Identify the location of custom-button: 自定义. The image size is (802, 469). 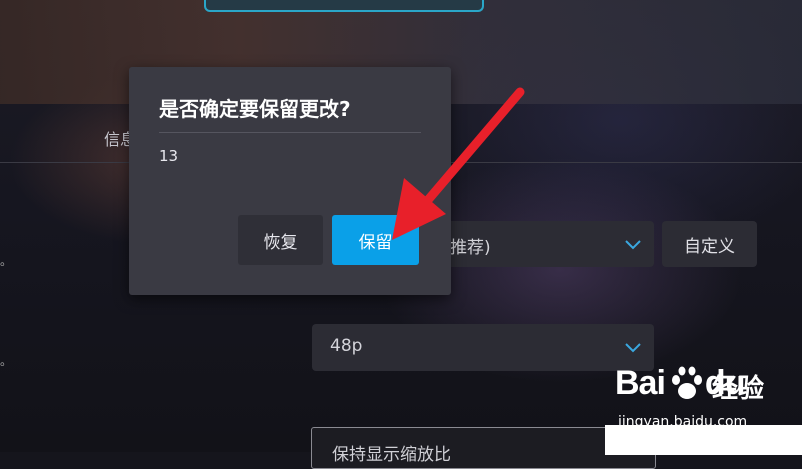
(709, 244).